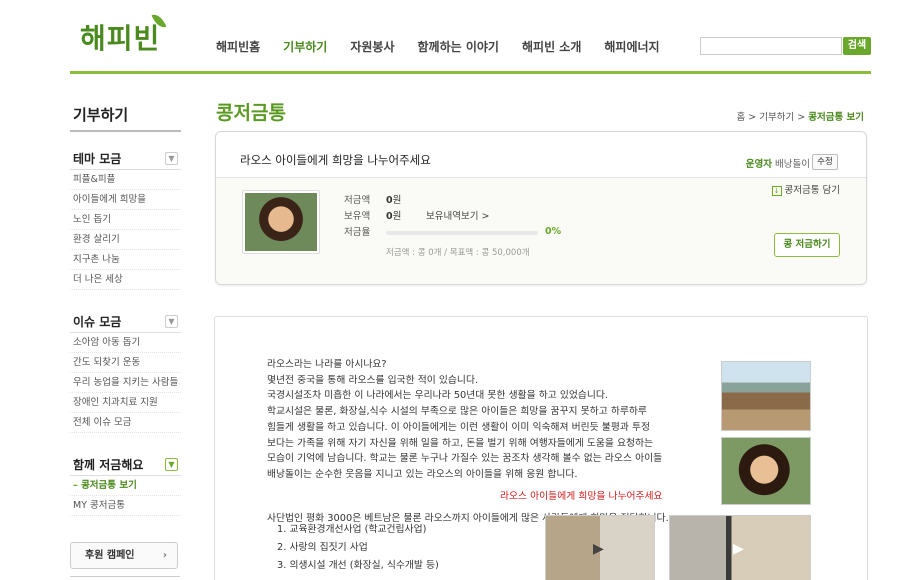 Image resolution: width=900 pixels, height=580 pixels. I want to click on search-input, so click(771, 46).